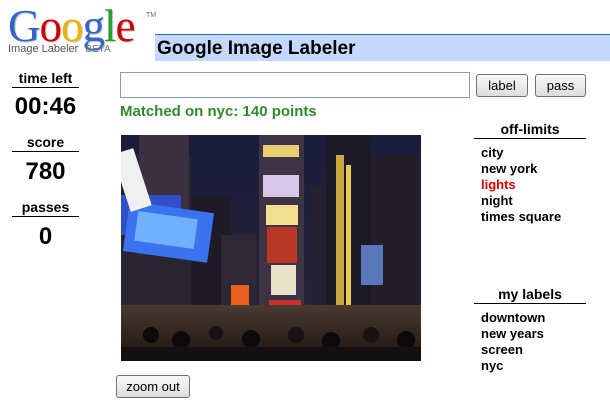  Describe the element at coordinates (502, 85) in the screenshot. I see `label-button: label` at that location.